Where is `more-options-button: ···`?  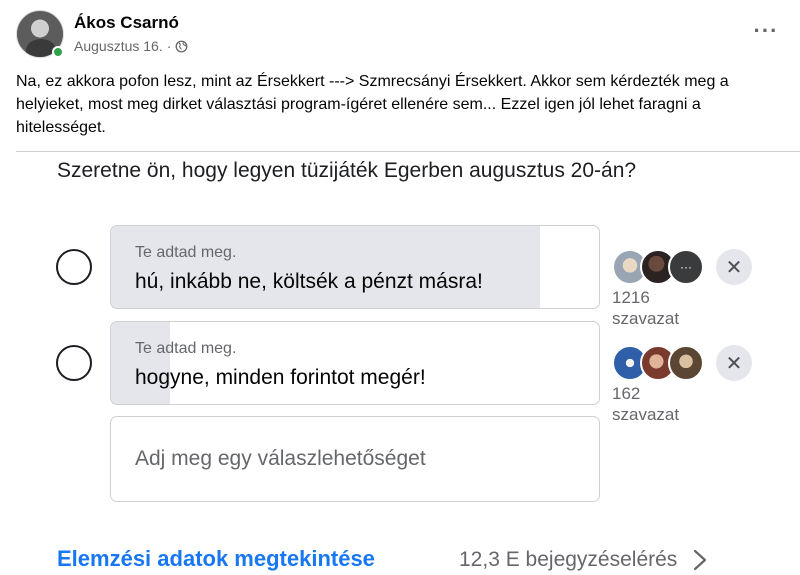 more-options-button: ··· is located at coordinates (766, 31).